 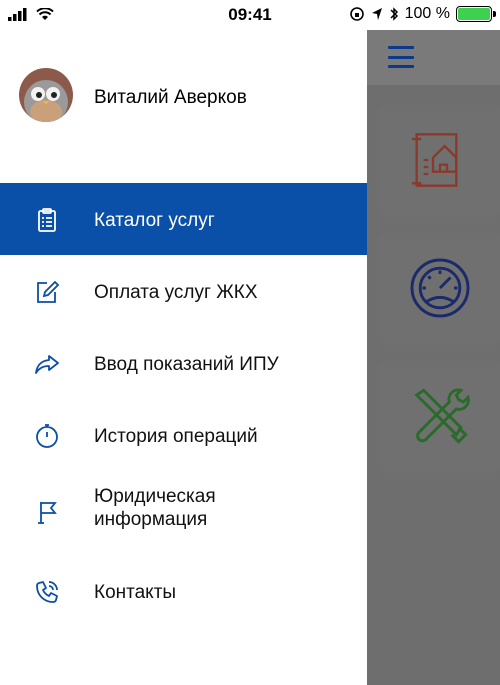 I want to click on menu-item-label: Оплата услуг ЖКХ, so click(x=176, y=292).